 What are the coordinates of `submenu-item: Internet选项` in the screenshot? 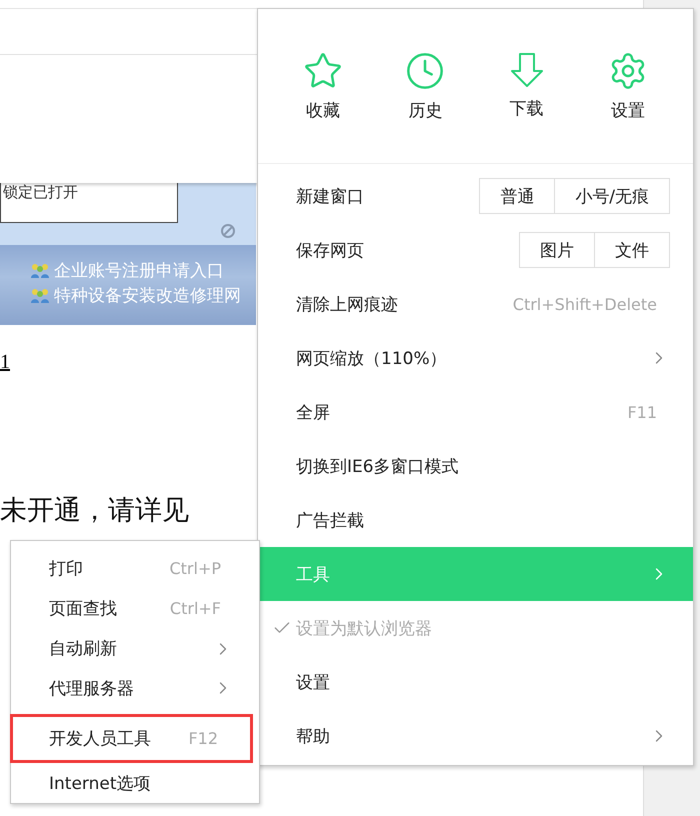 It's located at (135, 783).